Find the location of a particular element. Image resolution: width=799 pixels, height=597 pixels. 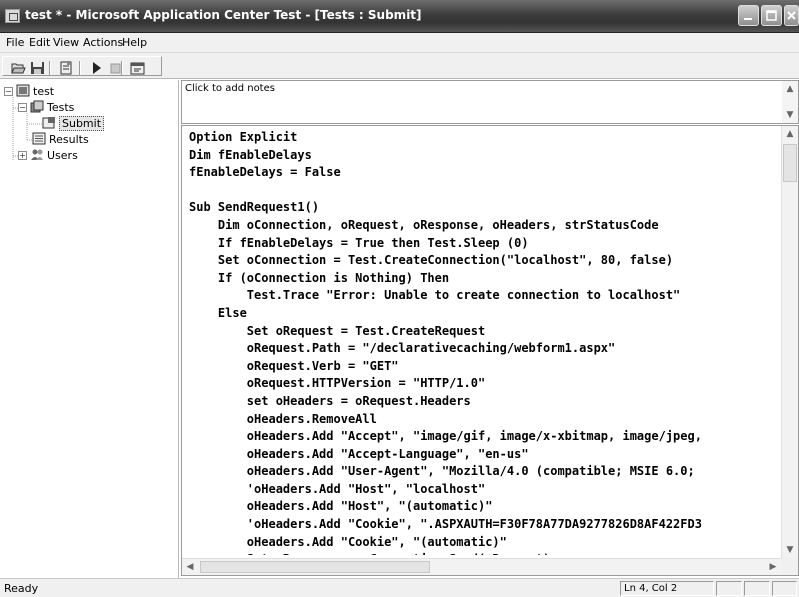

code-line: oHeaders.RemoveAll is located at coordinates (485, 420).